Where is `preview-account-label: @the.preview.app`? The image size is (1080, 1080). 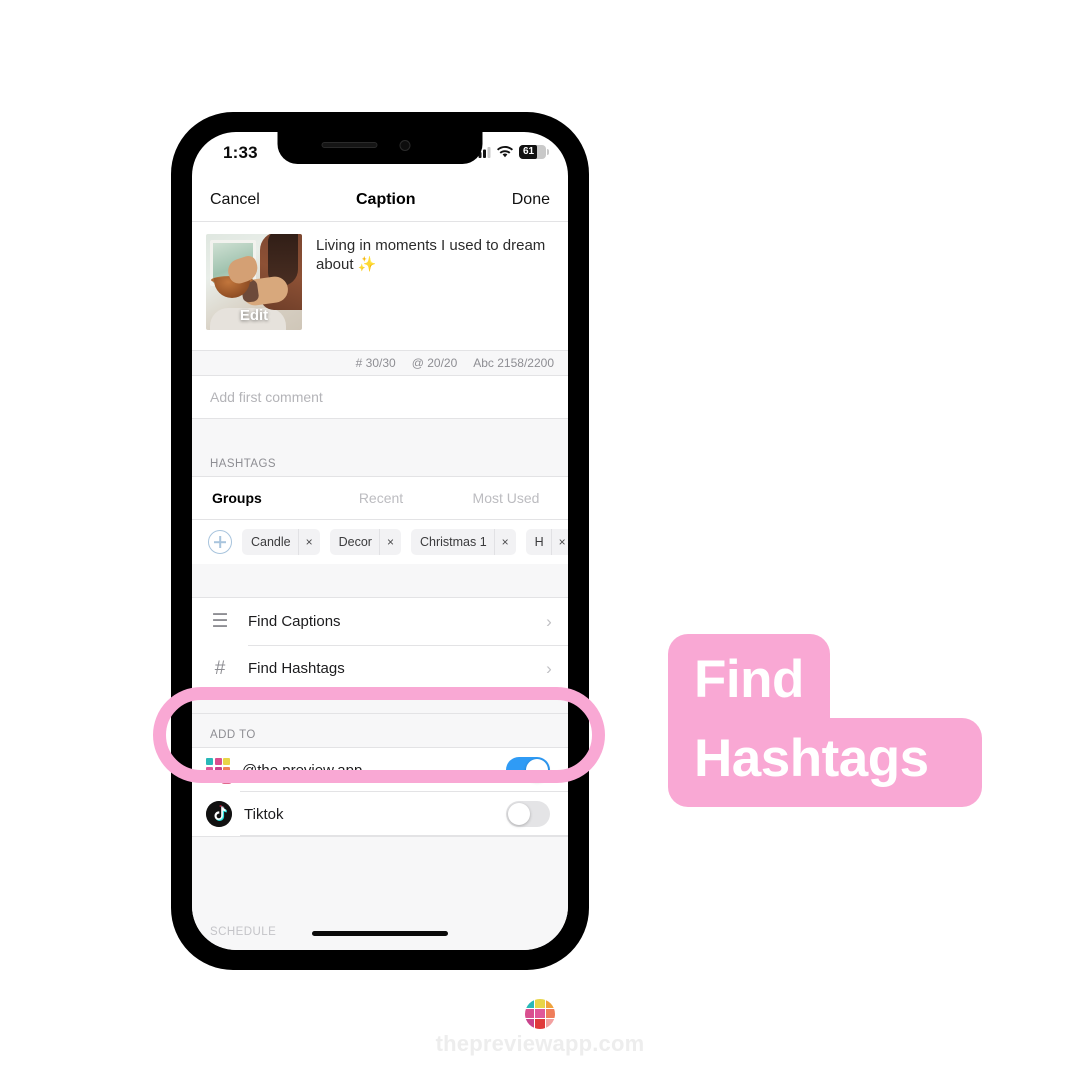 preview-account-label: @the.preview.app is located at coordinates (302, 770).